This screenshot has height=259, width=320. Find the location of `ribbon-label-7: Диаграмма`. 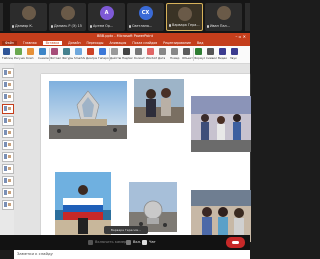

ribbon-label-7: Диаграмма is located at coordinates (91, 58).